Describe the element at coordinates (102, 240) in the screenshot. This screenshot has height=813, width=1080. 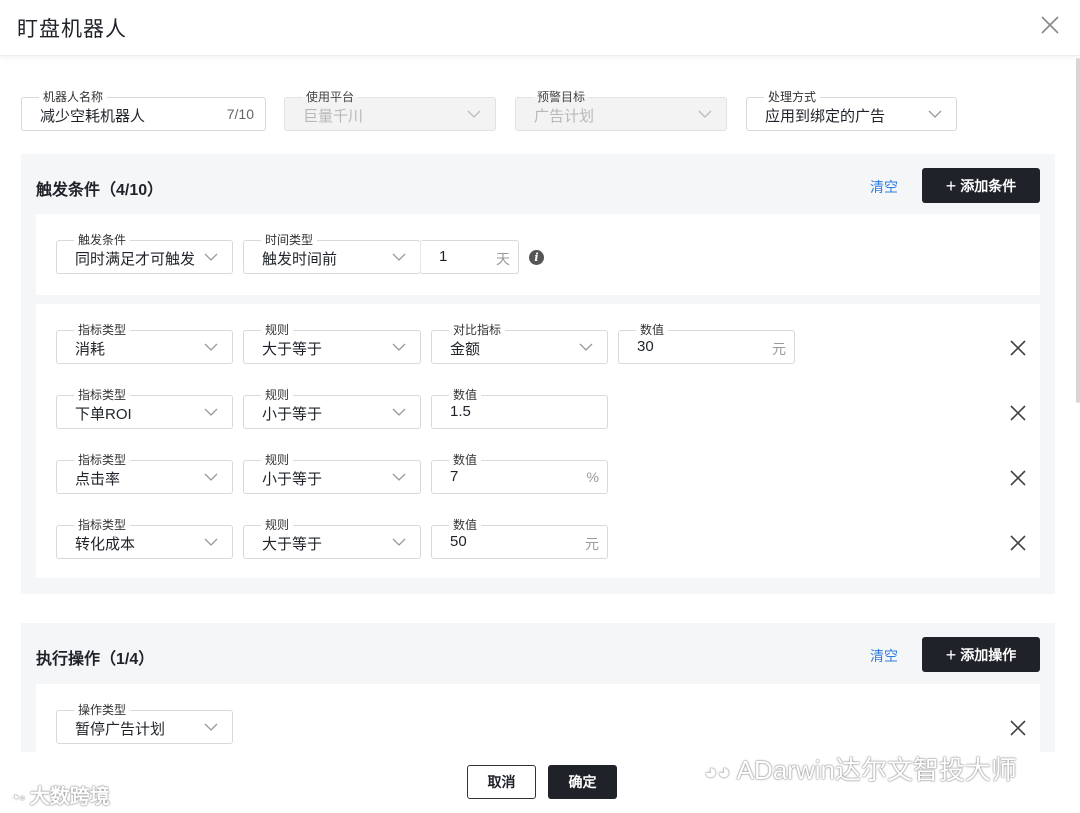
I see `trigger-mode-label: 触发条件` at that location.